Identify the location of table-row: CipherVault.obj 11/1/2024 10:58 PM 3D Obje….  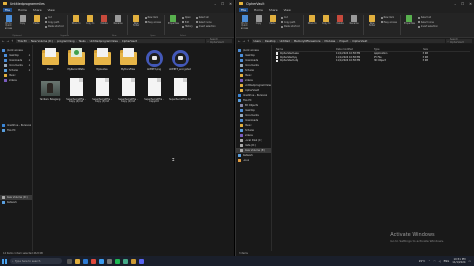
(373, 61).